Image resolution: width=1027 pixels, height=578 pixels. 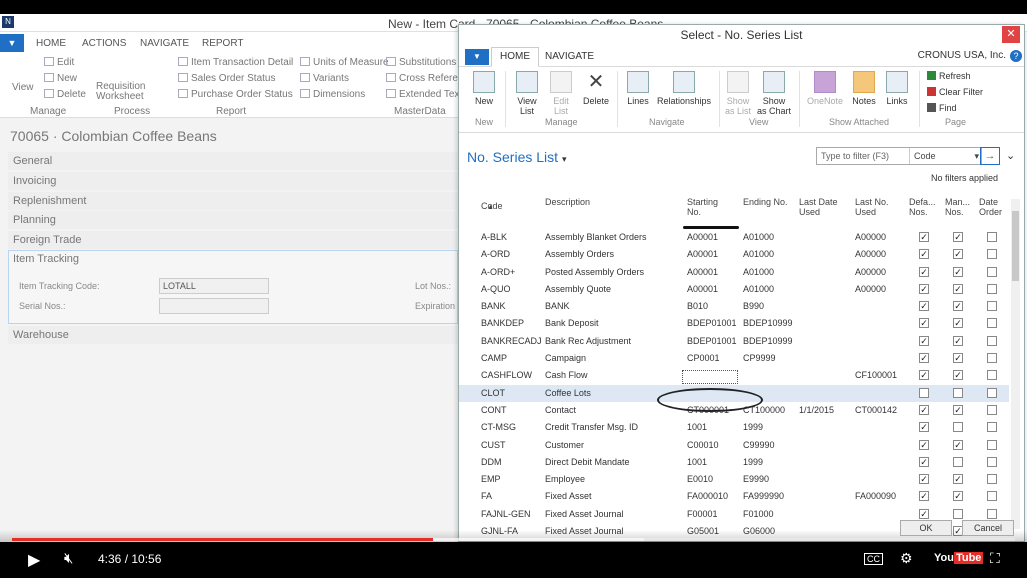 What do you see at coordinates (235, 62) in the screenshot?
I see `bg-item-transaction: Item Transaction Detail` at bounding box center [235, 62].